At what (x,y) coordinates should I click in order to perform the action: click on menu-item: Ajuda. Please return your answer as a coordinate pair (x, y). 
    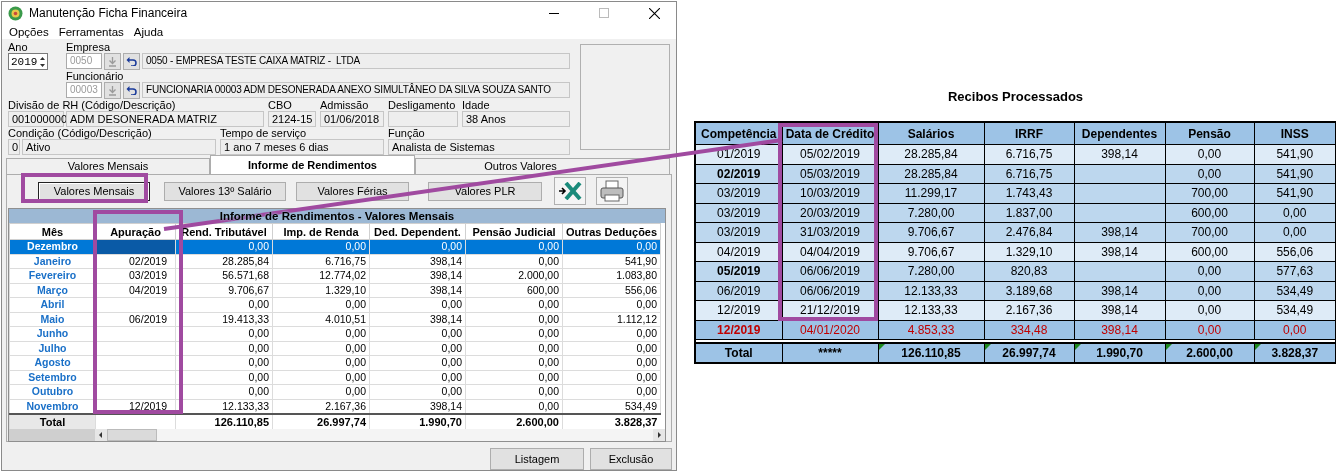
    Looking at the image, I should click on (148, 31).